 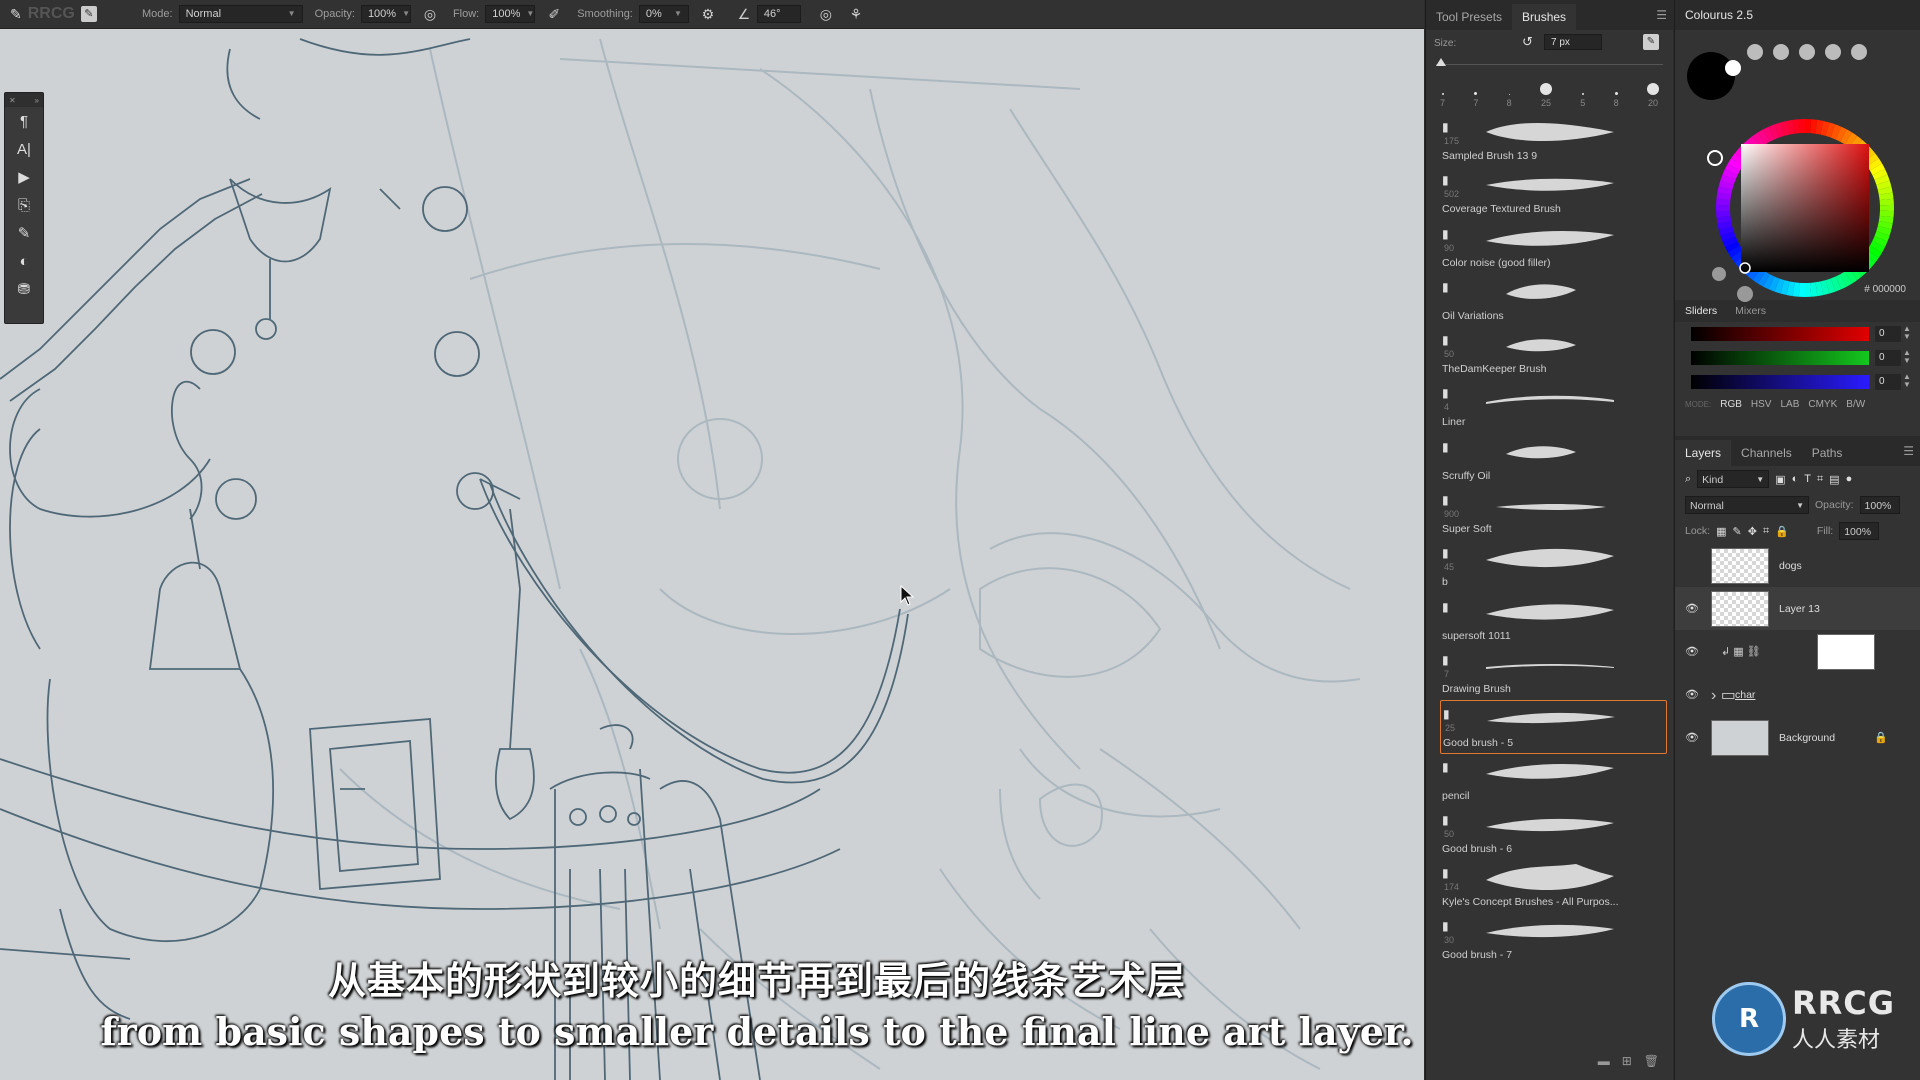 I want to click on angle-field: 46°, so click(x=778, y=14).